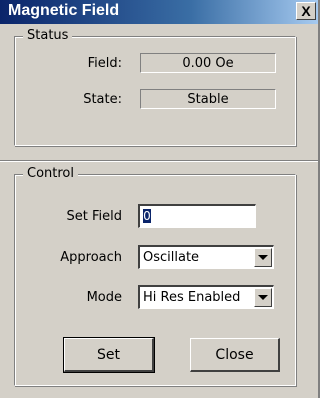 This screenshot has height=402, width=320. Describe the element at coordinates (306, 11) in the screenshot. I see `close-icon: X` at that location.